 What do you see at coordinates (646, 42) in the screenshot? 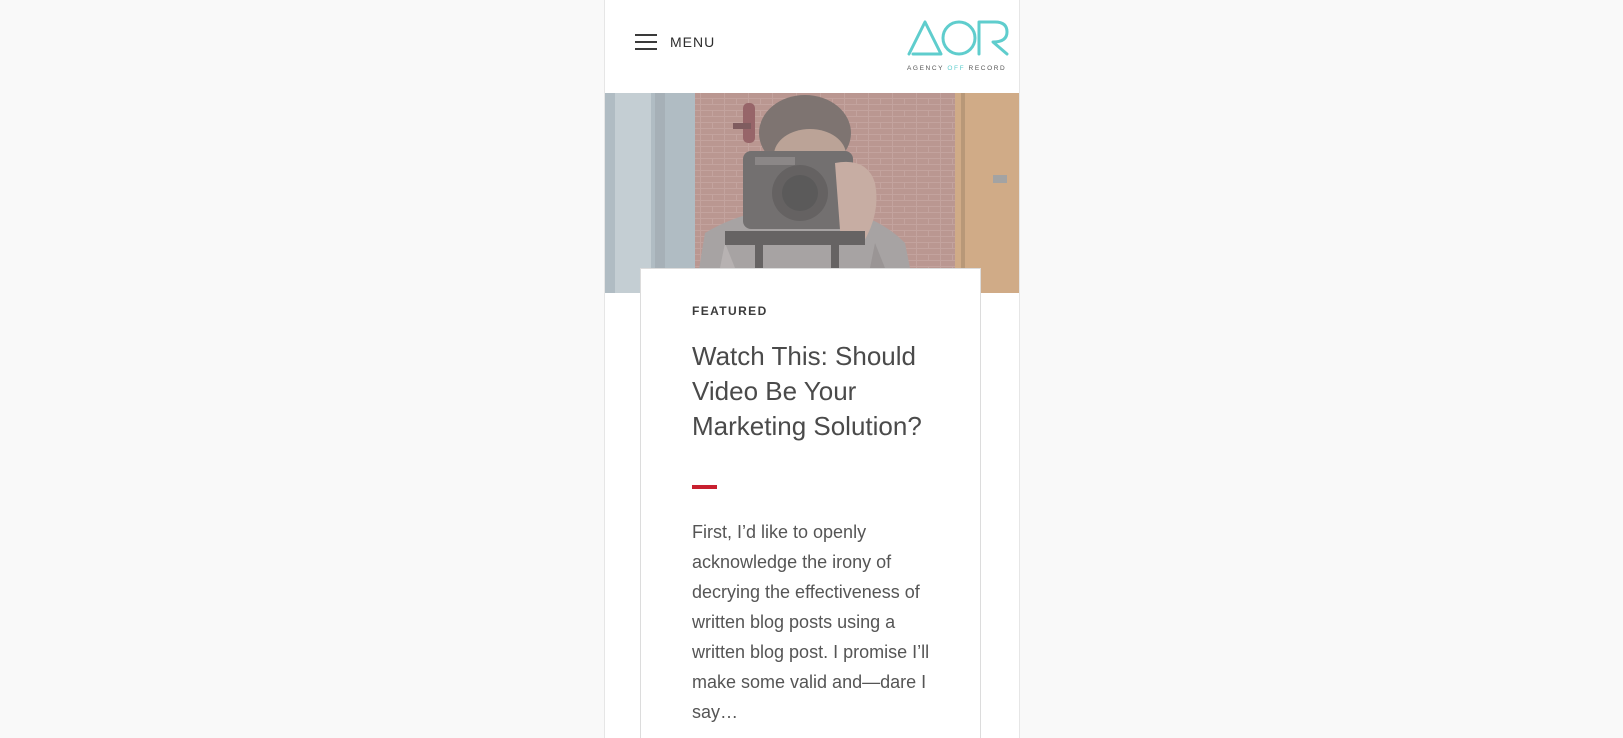
I see `hamburger-icon` at bounding box center [646, 42].